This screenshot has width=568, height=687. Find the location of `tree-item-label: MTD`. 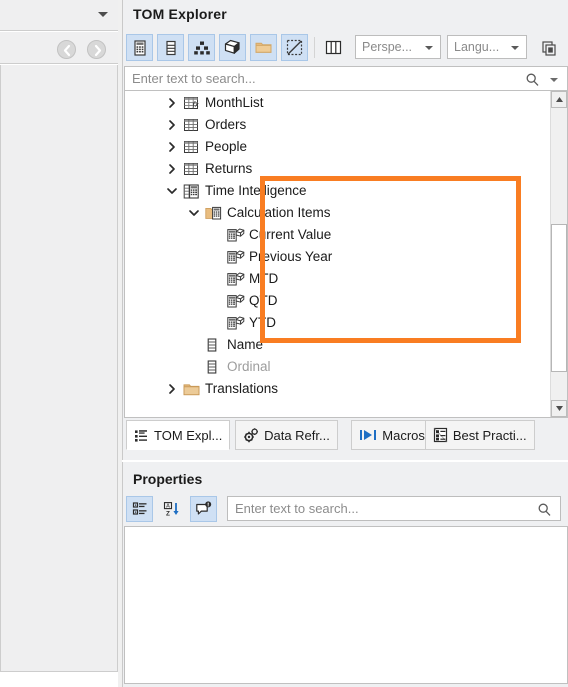

tree-item-label: MTD is located at coordinates (264, 278).